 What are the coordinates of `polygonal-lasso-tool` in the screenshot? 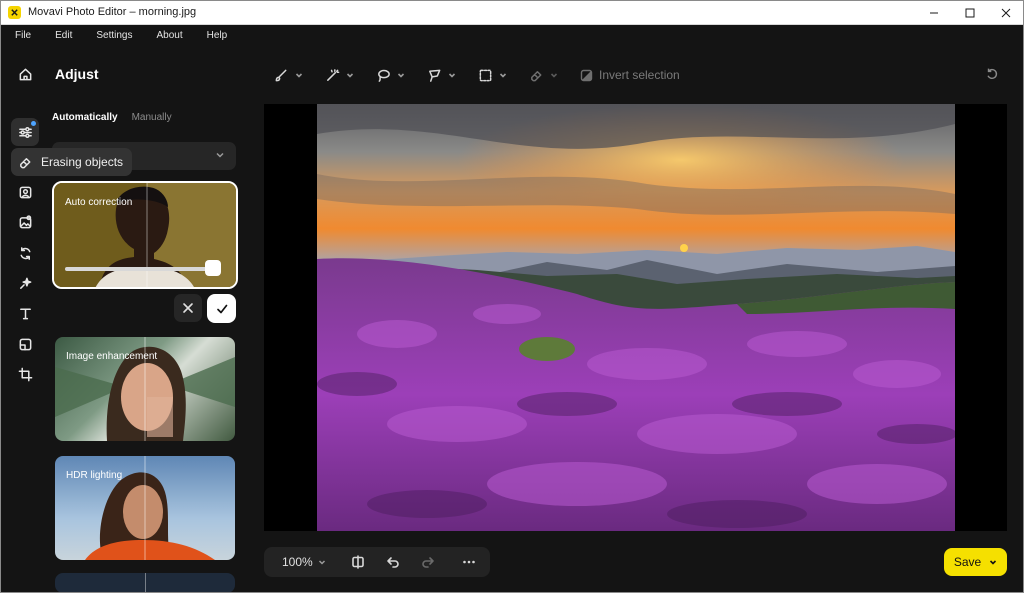 It's located at (441, 75).